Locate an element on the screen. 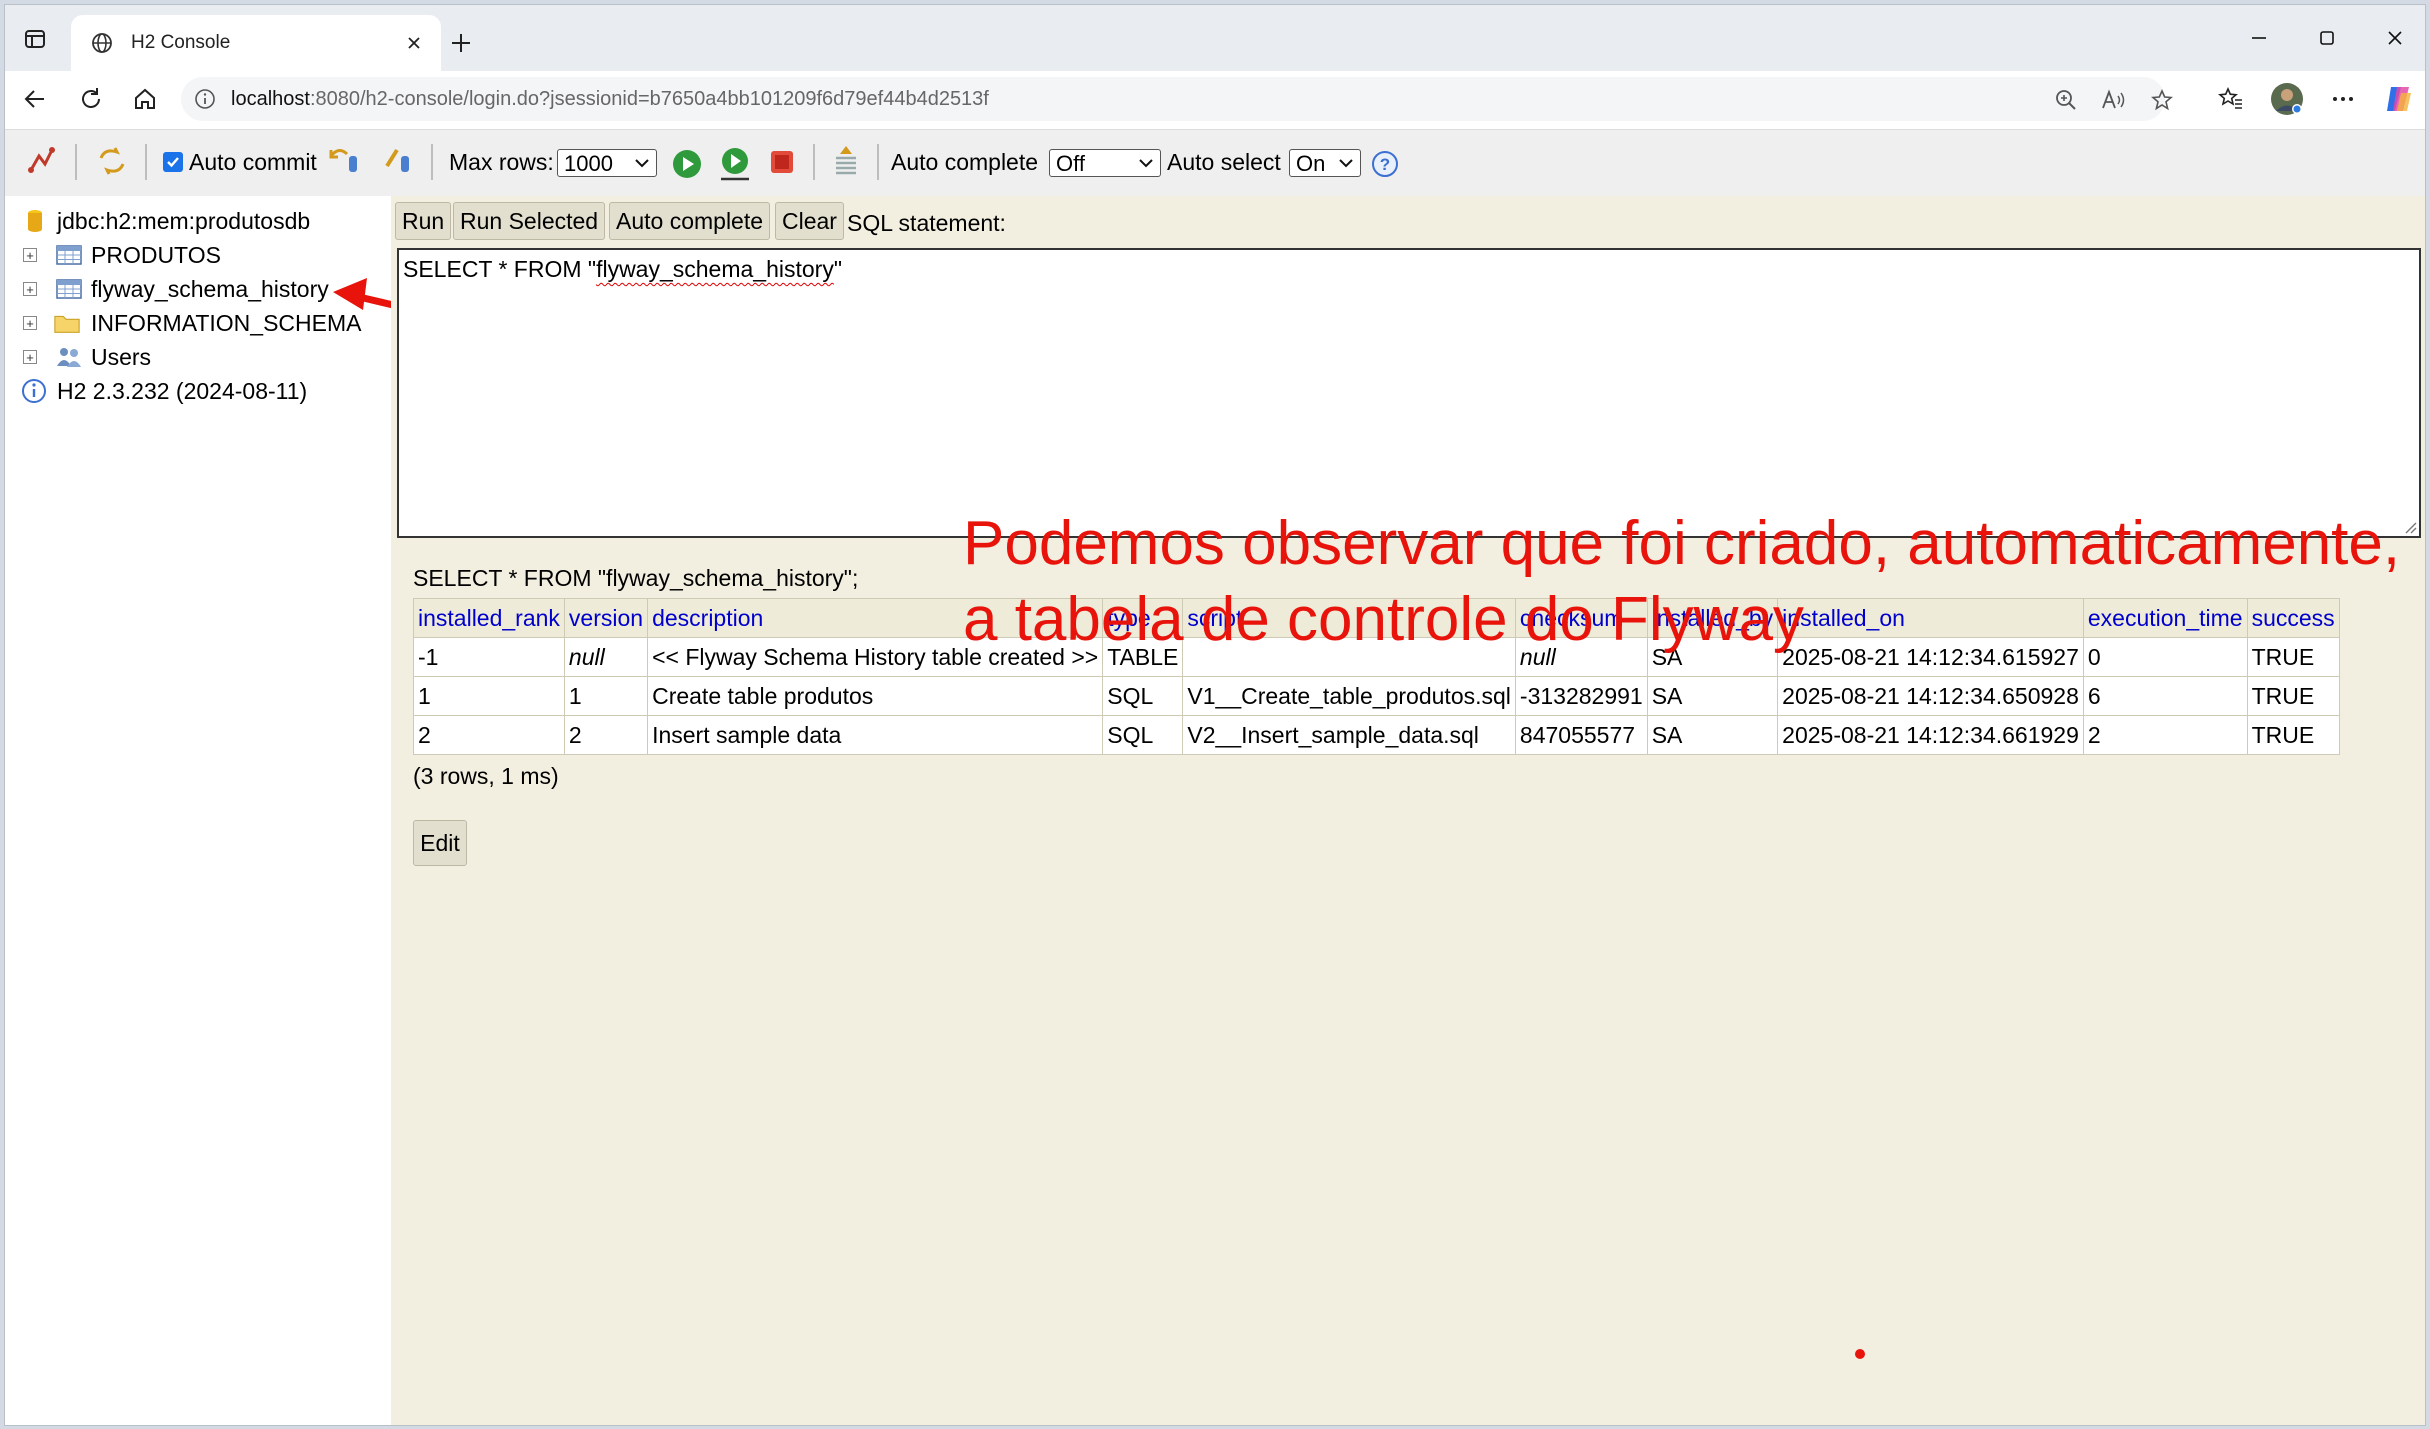 The image size is (2430, 1429). zoom-icon is located at coordinates (2066, 100).